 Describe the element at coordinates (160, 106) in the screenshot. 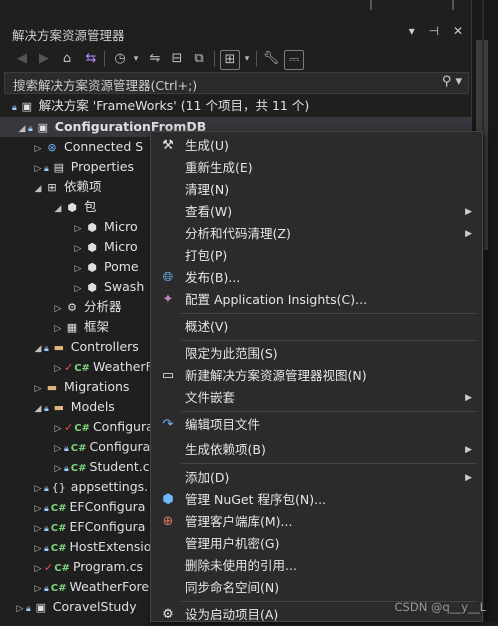

I see `solution-node: 🔒︎ ▣ 解决方案 'FrameWorks' (11 个项目，共 11 个)` at that location.